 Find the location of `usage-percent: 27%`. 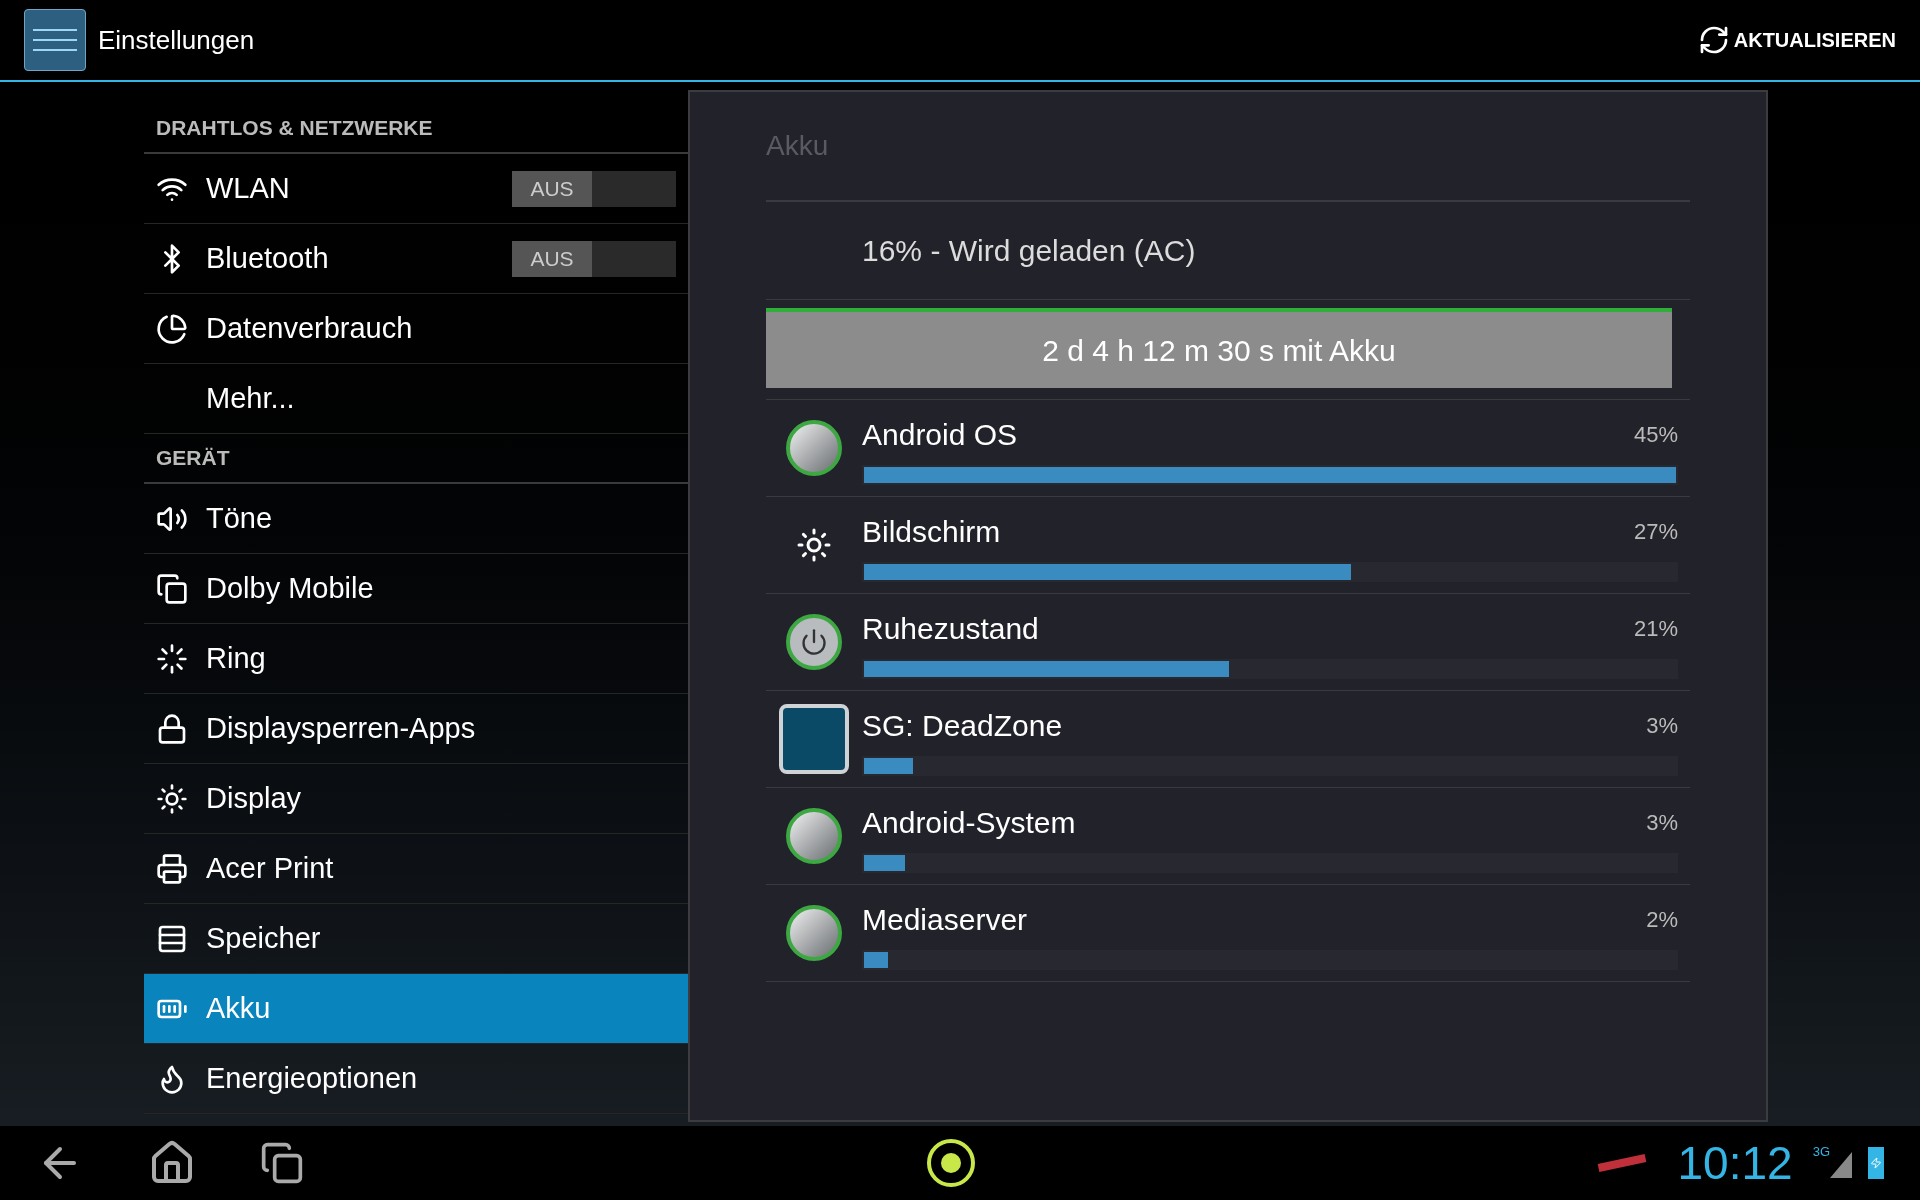

usage-percent: 27% is located at coordinates (1656, 531).